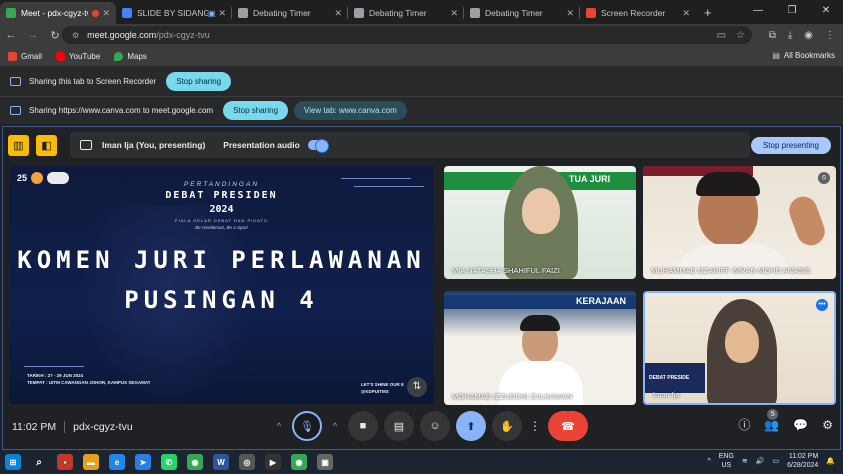 This screenshot has width=843, height=474. What do you see at coordinates (169, 462) in the screenshot?
I see `whatsapp-icon: ✆` at bounding box center [169, 462].